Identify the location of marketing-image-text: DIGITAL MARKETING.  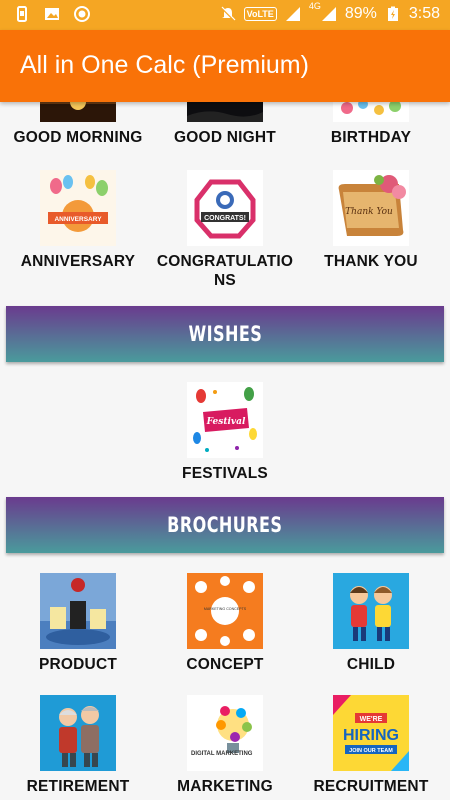
(222, 754).